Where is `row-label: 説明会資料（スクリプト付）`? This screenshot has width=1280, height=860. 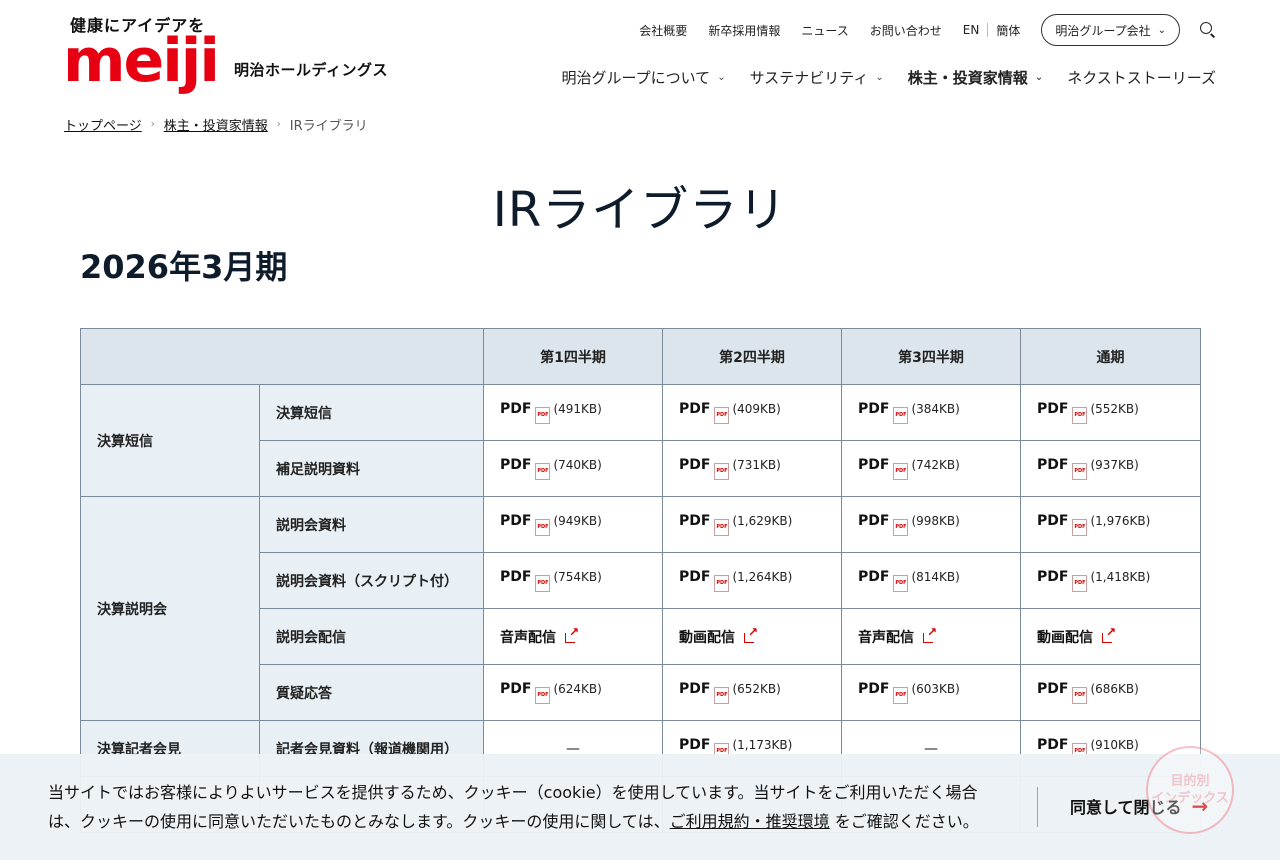
row-label: 説明会資料（スクリプト付） is located at coordinates (371, 580).